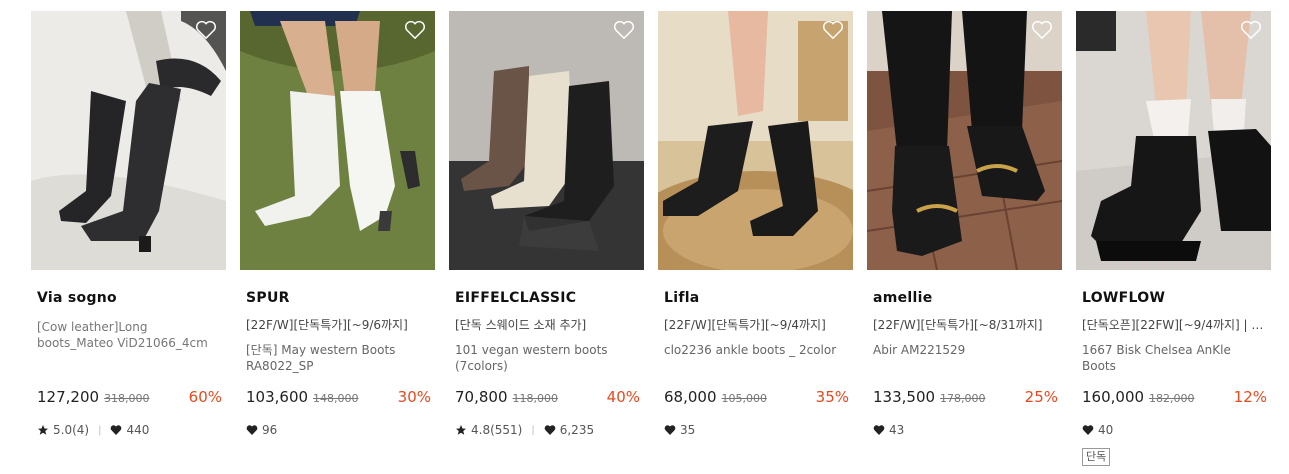 This screenshot has height=474, width=1289. What do you see at coordinates (546, 358) in the screenshot?
I see `product-name: 101 vegan western boots (7colors)` at bounding box center [546, 358].